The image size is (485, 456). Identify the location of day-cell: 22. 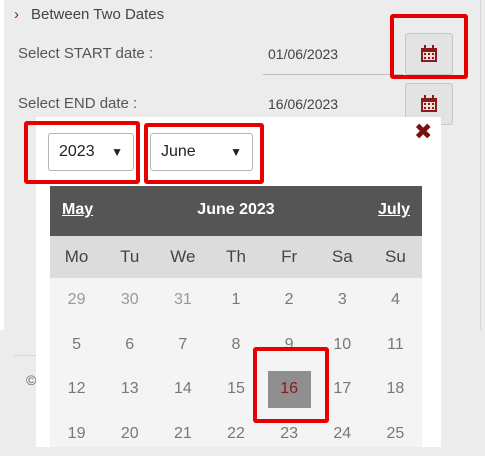
(235, 434).